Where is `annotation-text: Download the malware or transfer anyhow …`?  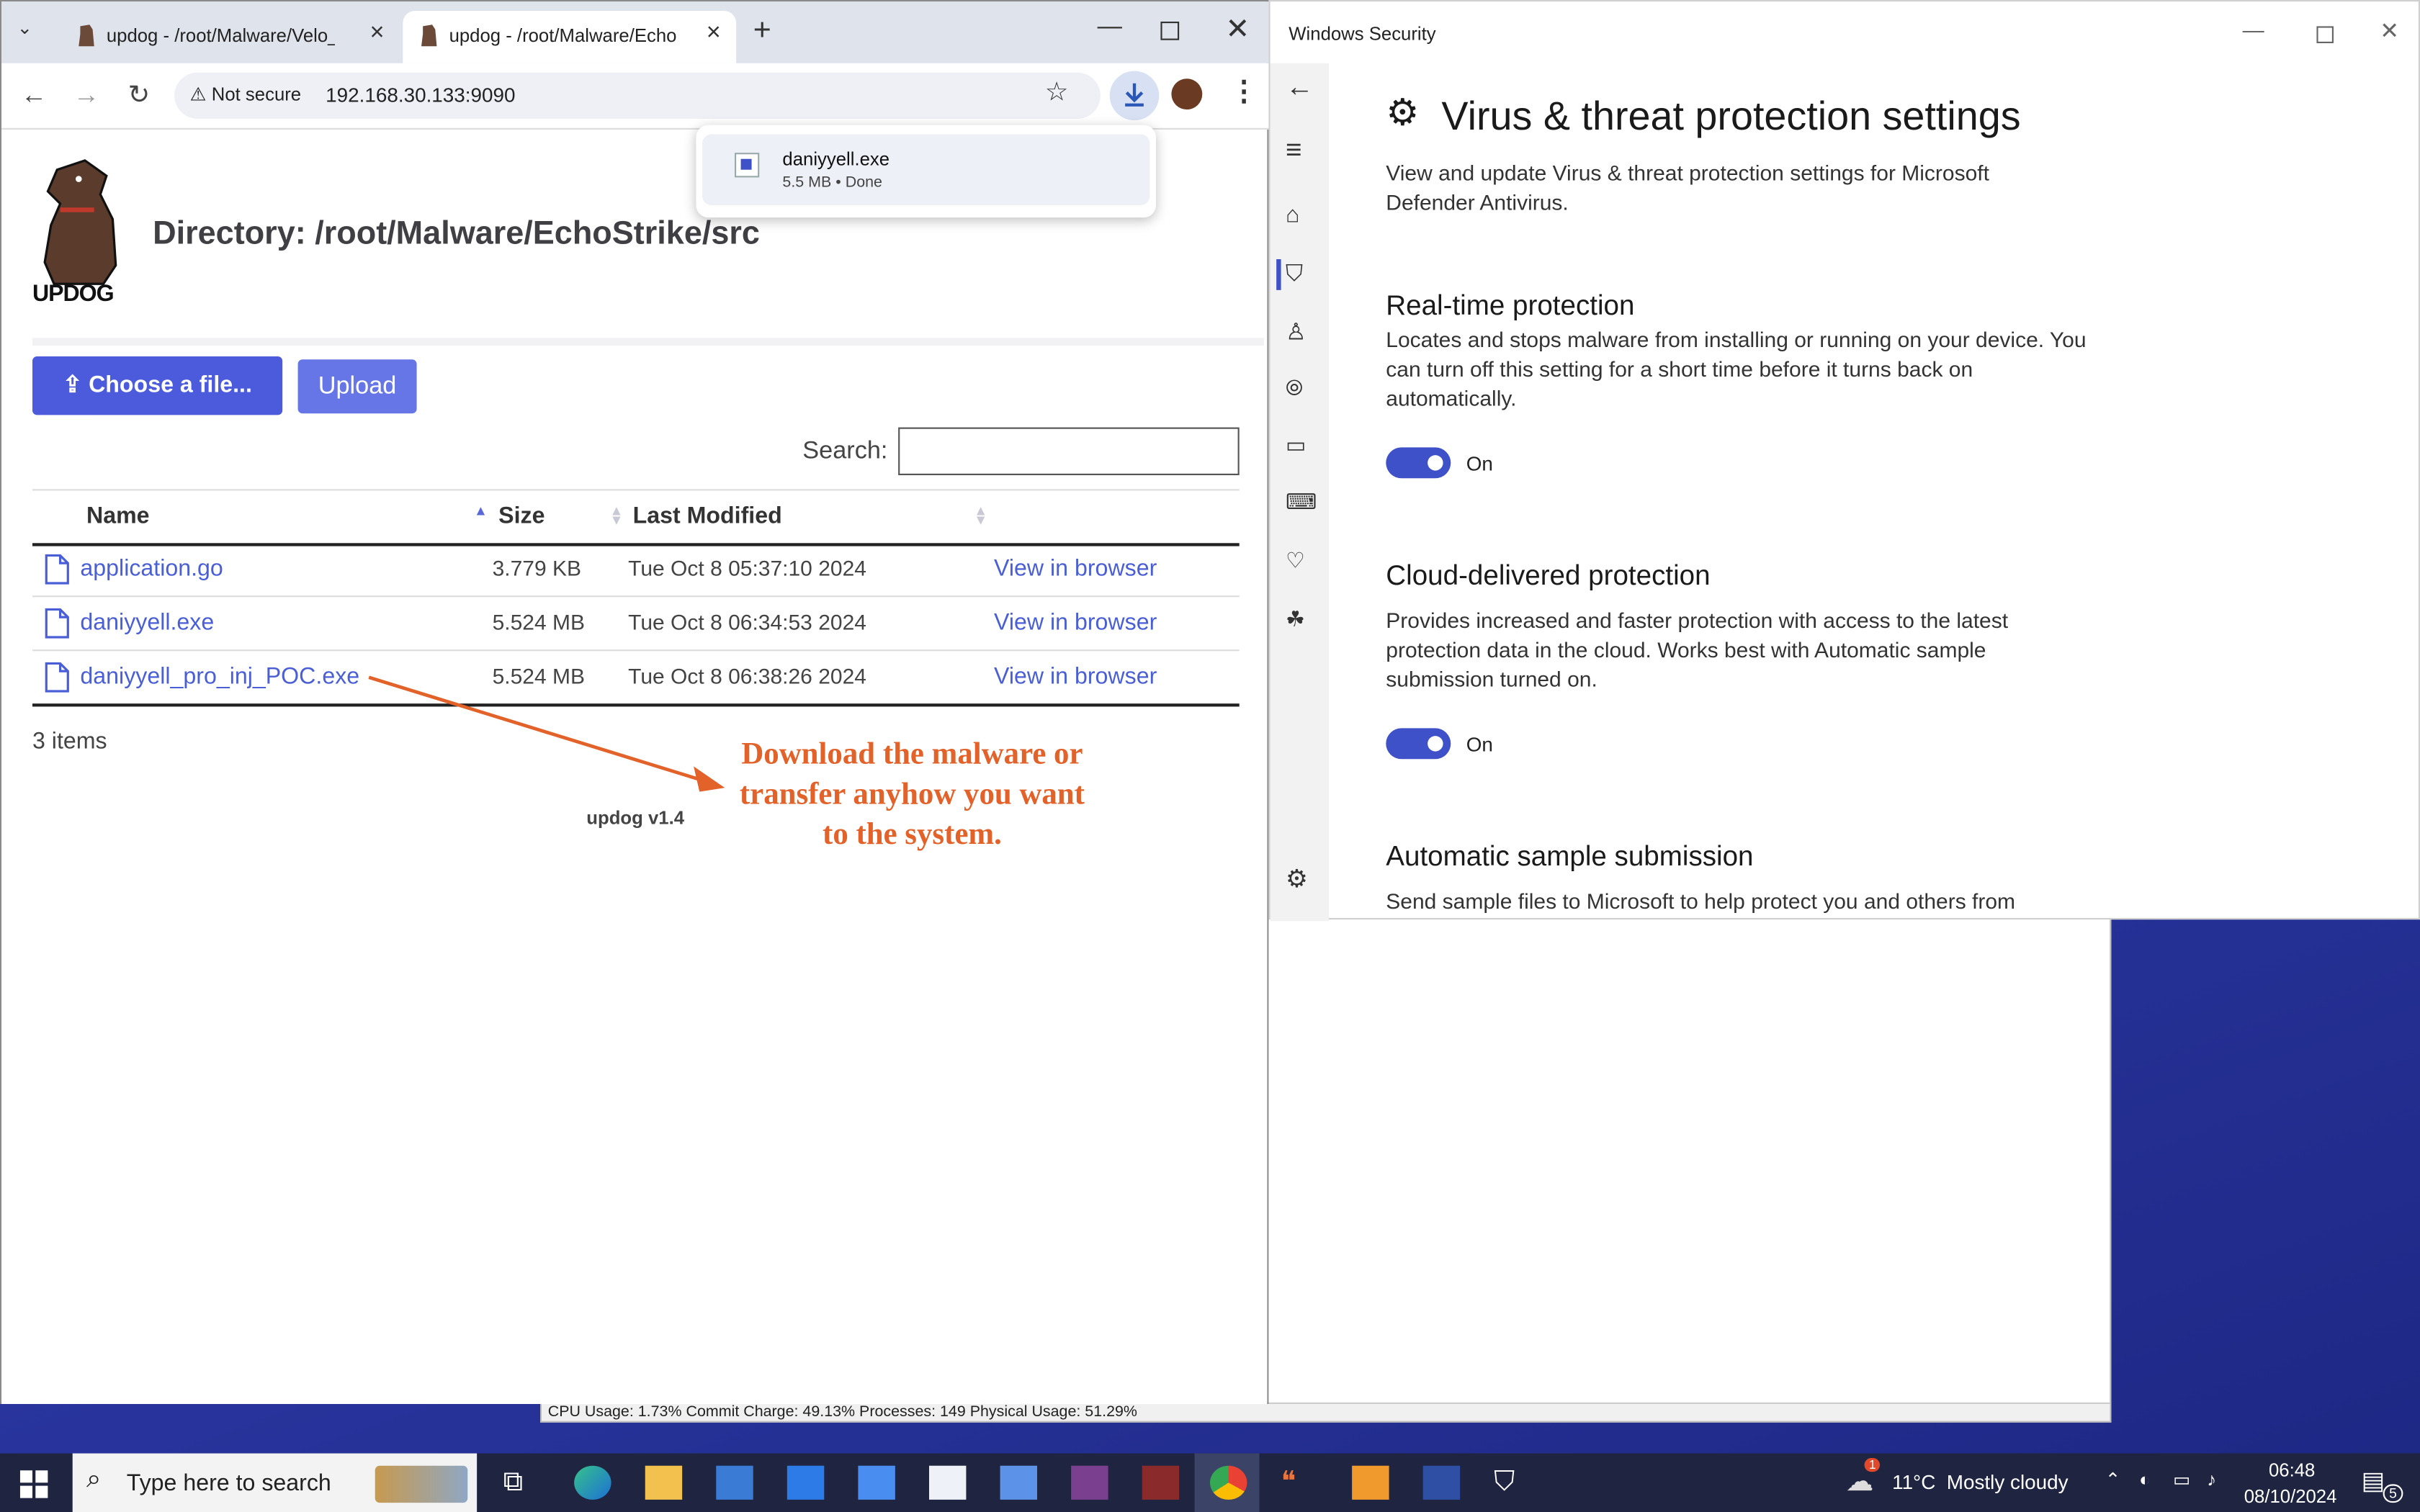
annotation-text: Download the malware or transfer anyhow … is located at coordinates (912, 794).